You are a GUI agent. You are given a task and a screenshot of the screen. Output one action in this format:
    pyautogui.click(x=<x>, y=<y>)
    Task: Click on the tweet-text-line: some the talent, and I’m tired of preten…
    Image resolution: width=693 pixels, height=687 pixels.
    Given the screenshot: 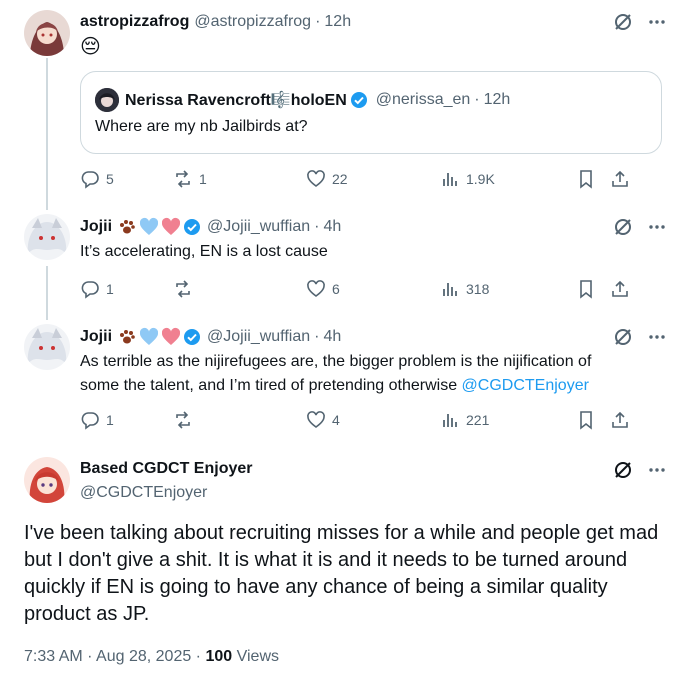 What is the action you would take?
    pyautogui.click(x=335, y=386)
    